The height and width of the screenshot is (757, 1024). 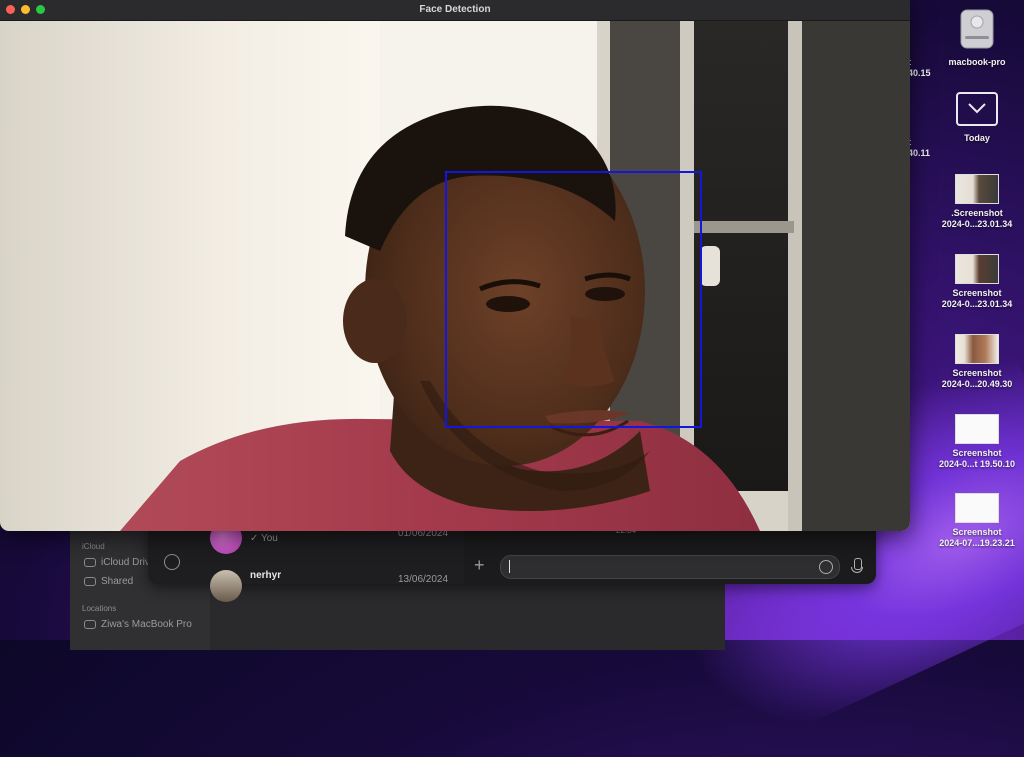 What do you see at coordinates (146, 624) in the screenshot?
I see `sidebar-item-label: Ziwa's MacBook Pro` at bounding box center [146, 624].